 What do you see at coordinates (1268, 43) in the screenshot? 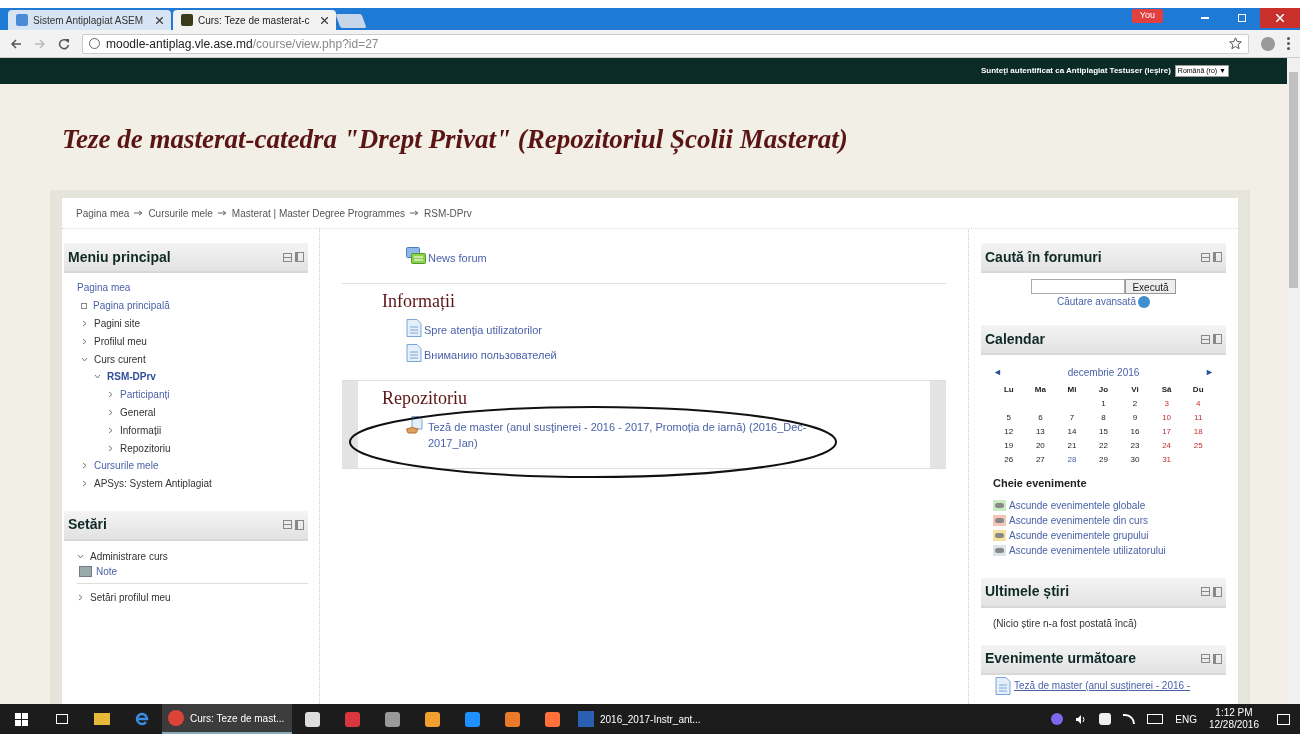
I see `extension-icon` at bounding box center [1268, 43].